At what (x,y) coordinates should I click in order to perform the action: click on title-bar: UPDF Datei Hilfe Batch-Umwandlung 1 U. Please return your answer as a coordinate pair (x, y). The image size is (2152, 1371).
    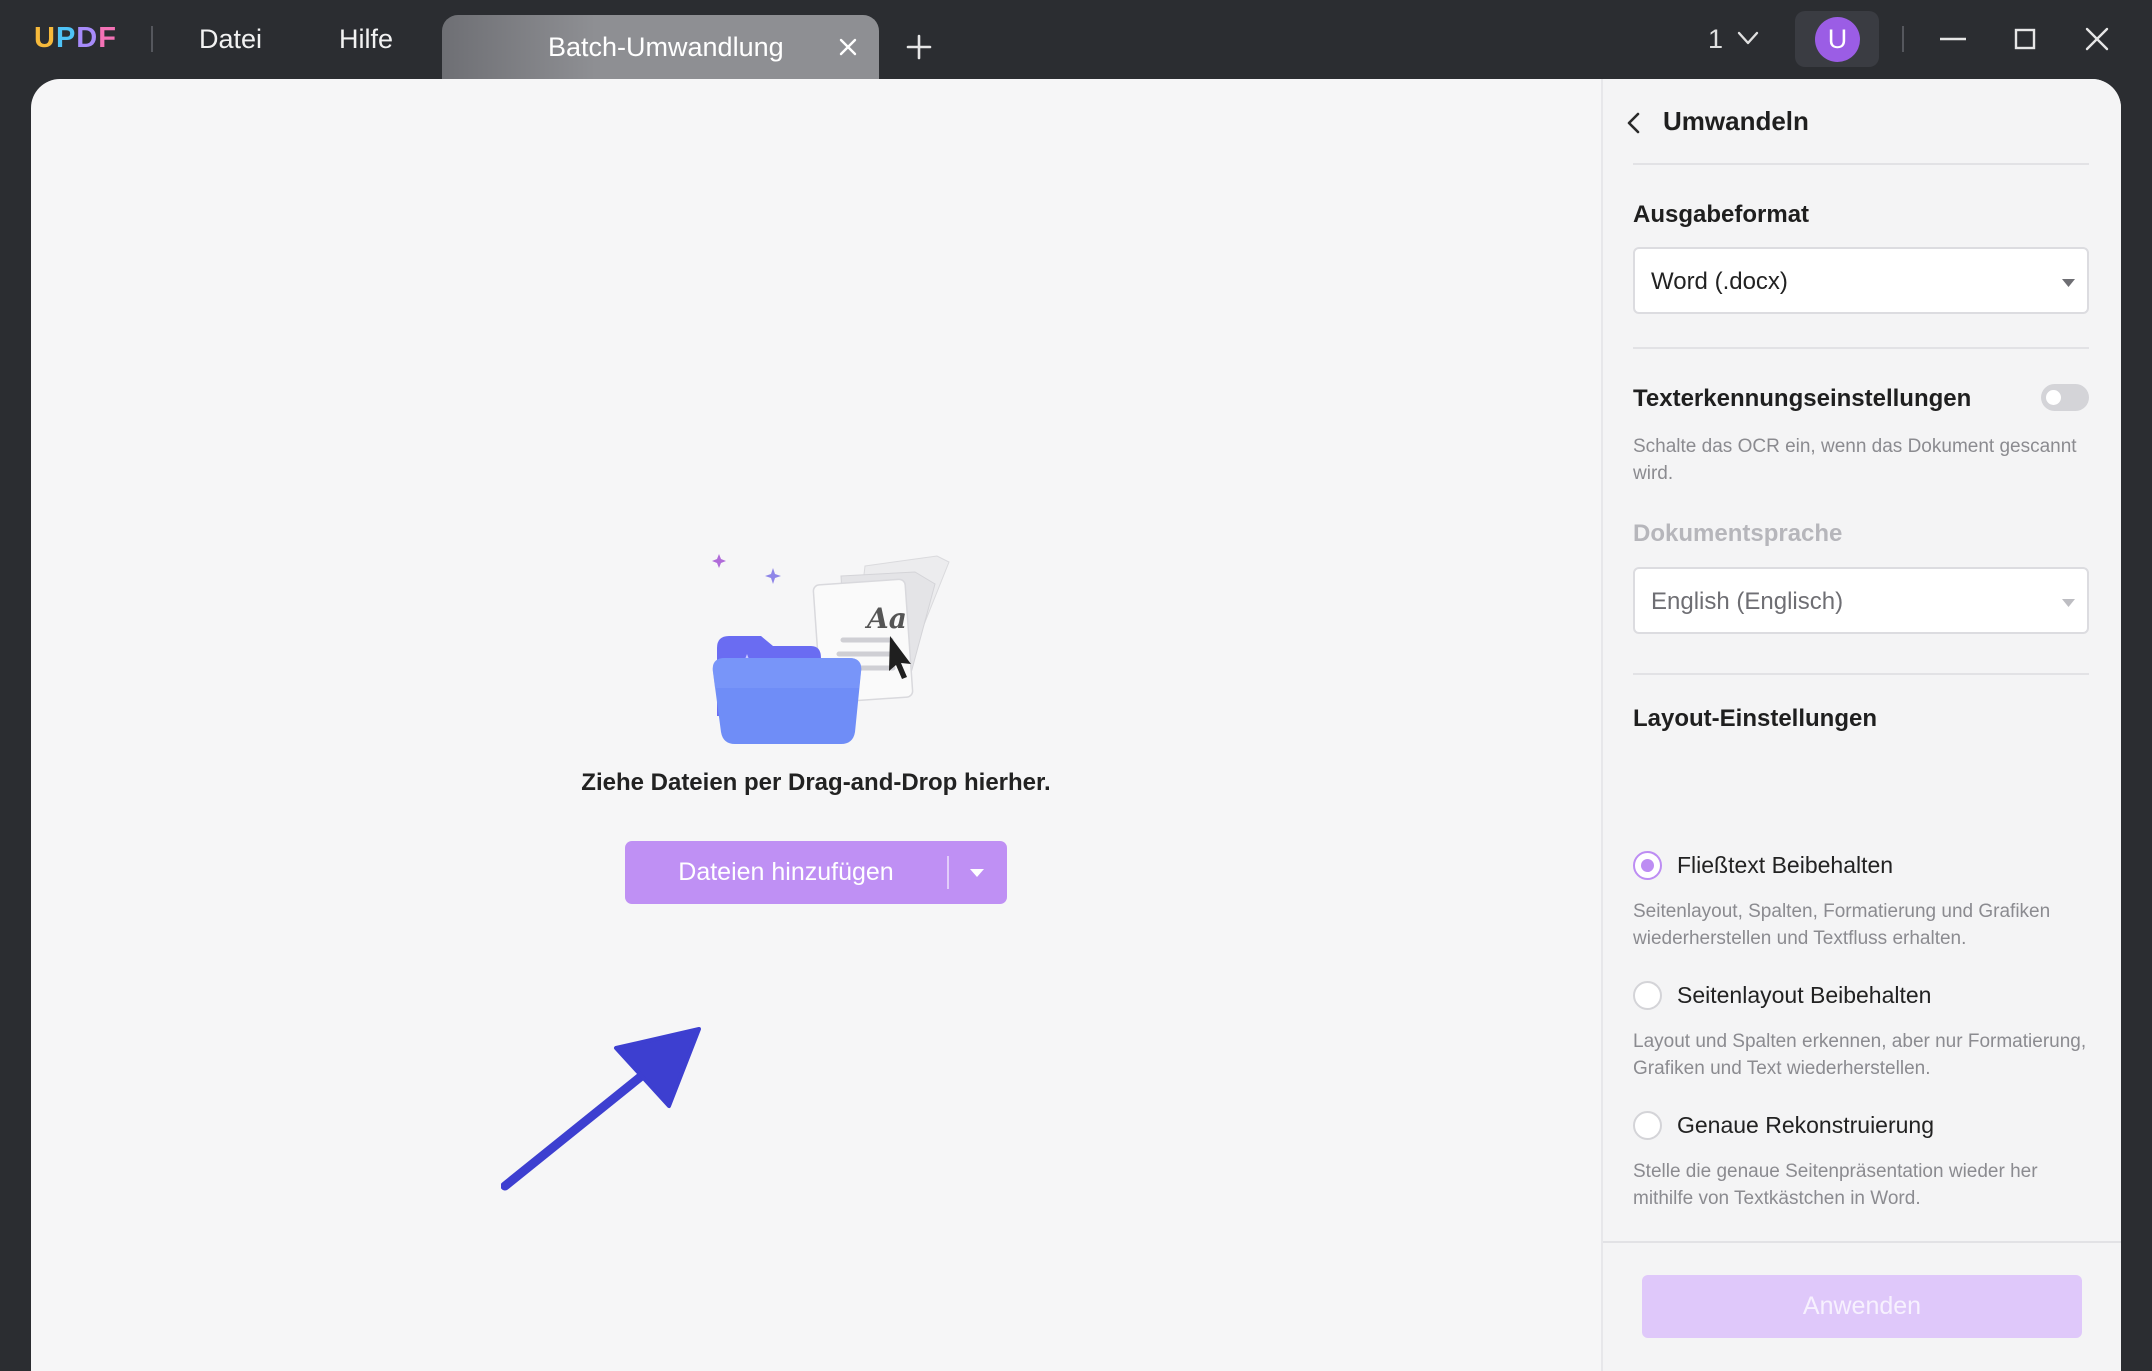
    Looking at the image, I should click on (1076, 39).